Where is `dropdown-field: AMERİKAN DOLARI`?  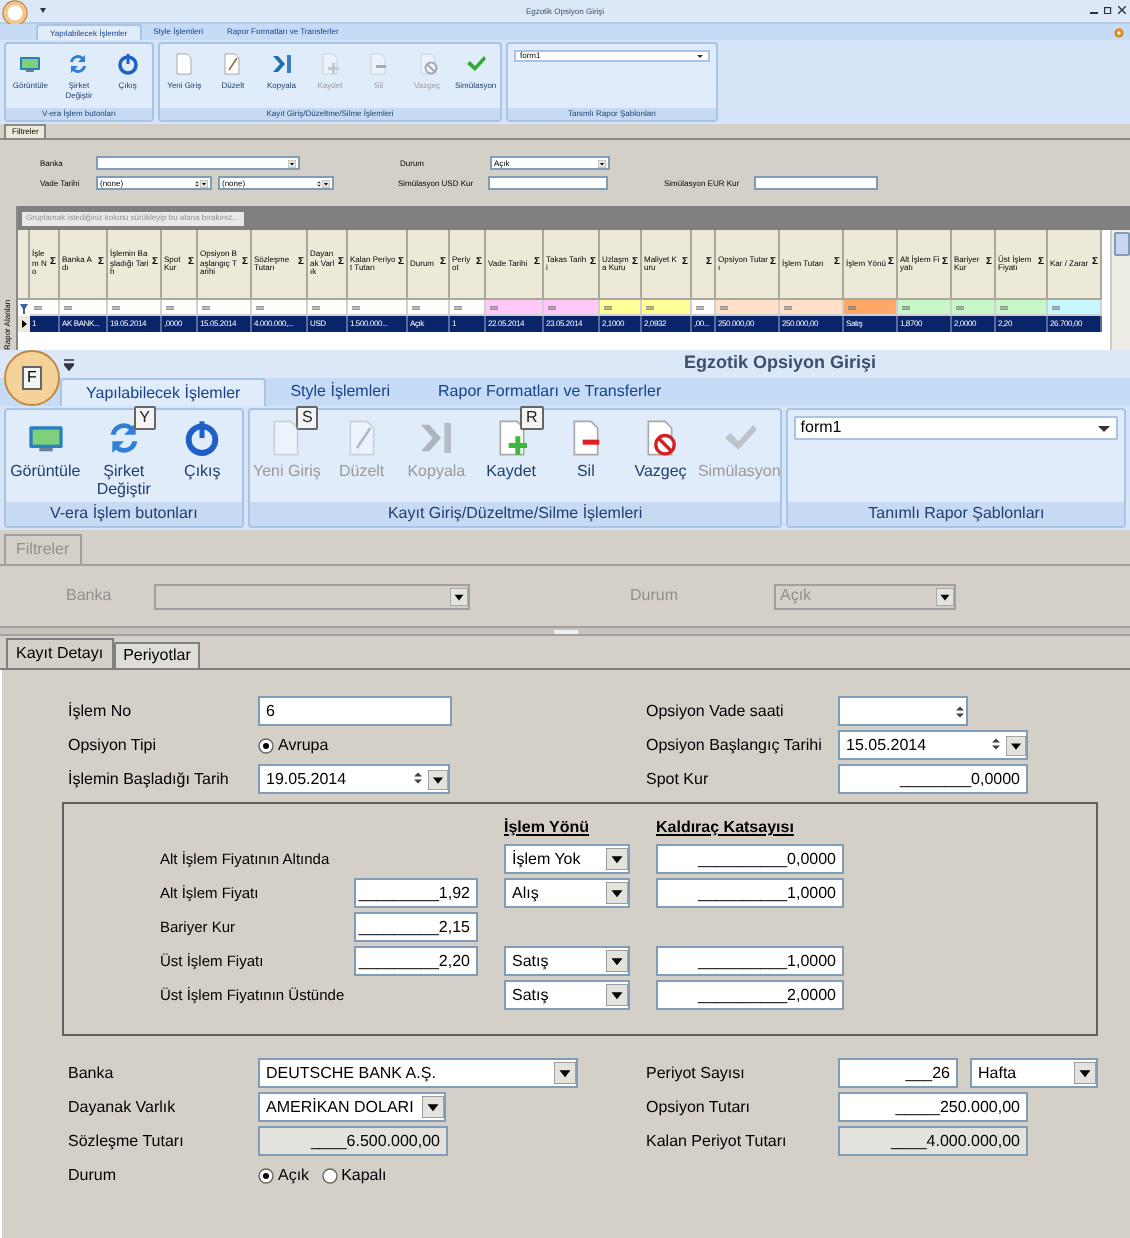
dropdown-field: AMERİKAN DOLARI is located at coordinates (352, 1107).